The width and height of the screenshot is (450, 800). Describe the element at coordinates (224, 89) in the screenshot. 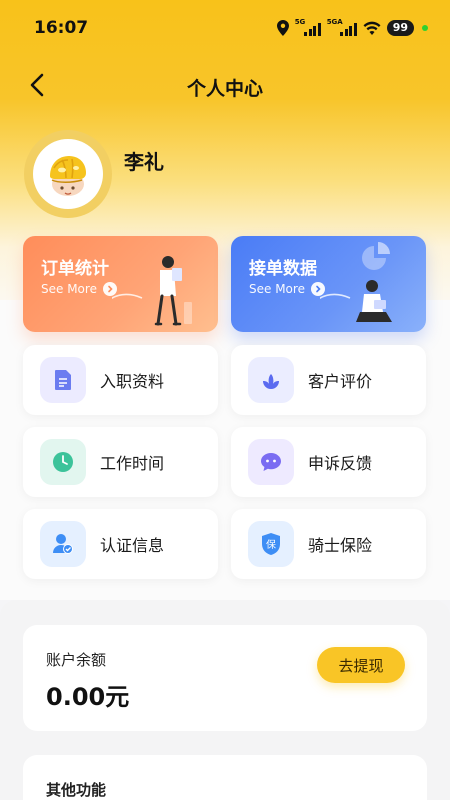

I see `page-title: 个人中心` at that location.